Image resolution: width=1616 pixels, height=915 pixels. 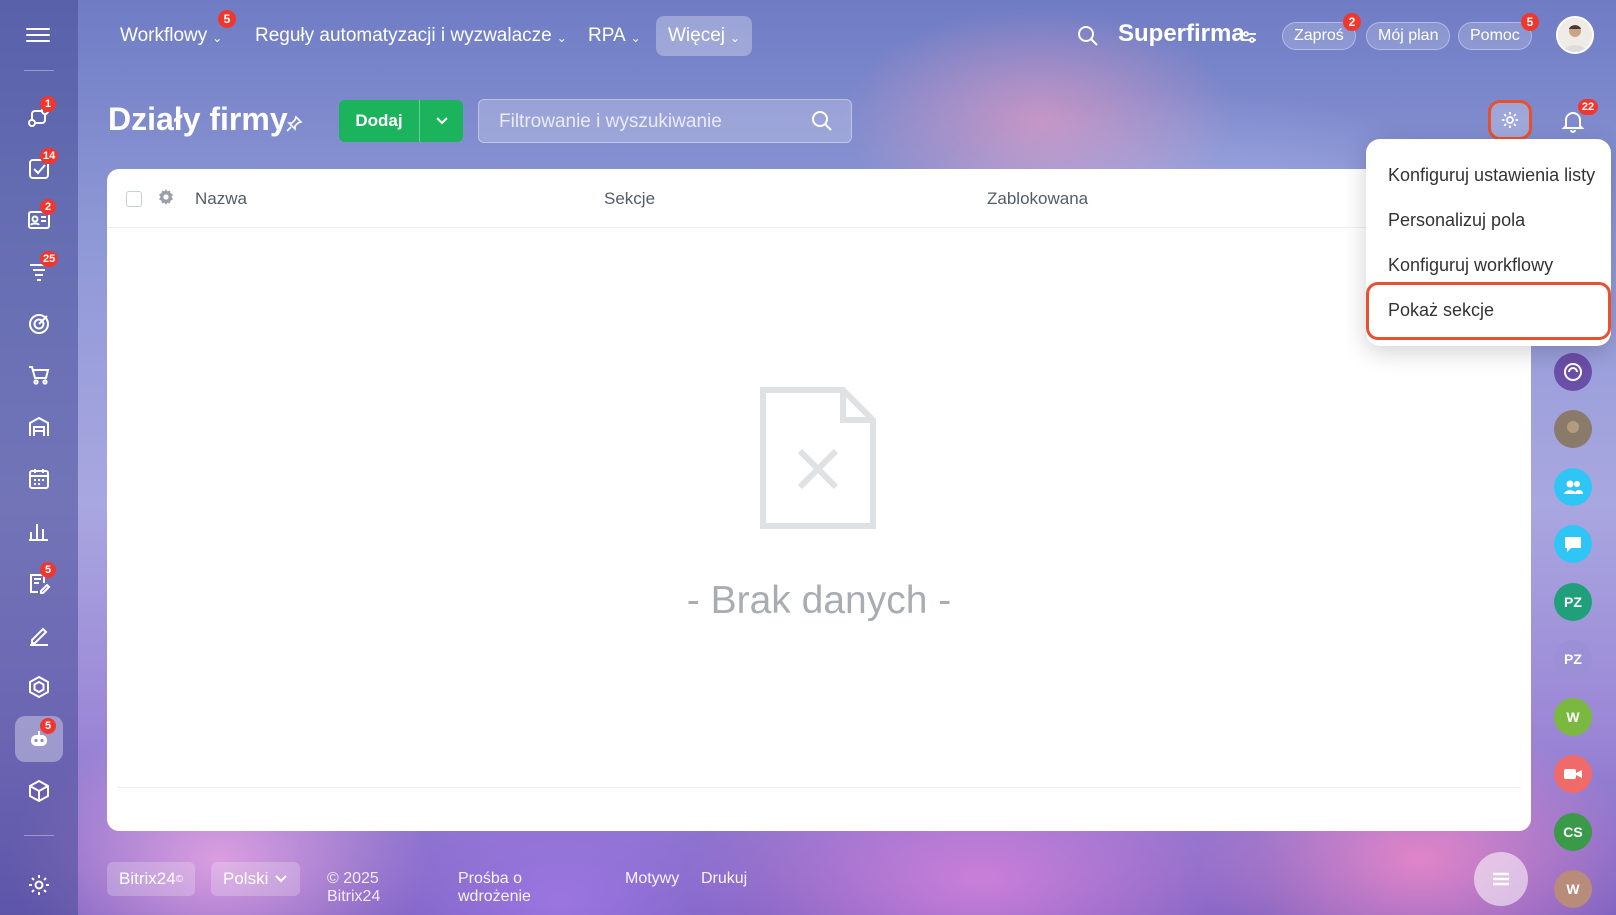 What do you see at coordinates (39, 169) in the screenshot?
I see `sidebar-item-tasks: 14` at bounding box center [39, 169].